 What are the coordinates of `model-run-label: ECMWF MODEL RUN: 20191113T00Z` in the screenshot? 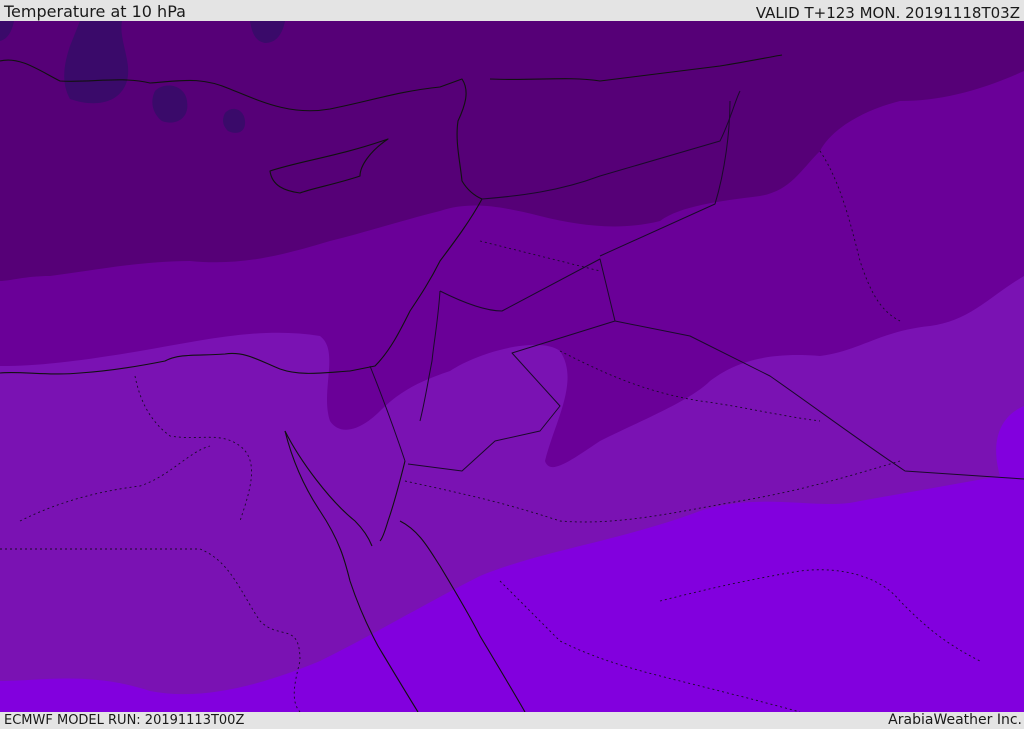 It's located at (124, 720).